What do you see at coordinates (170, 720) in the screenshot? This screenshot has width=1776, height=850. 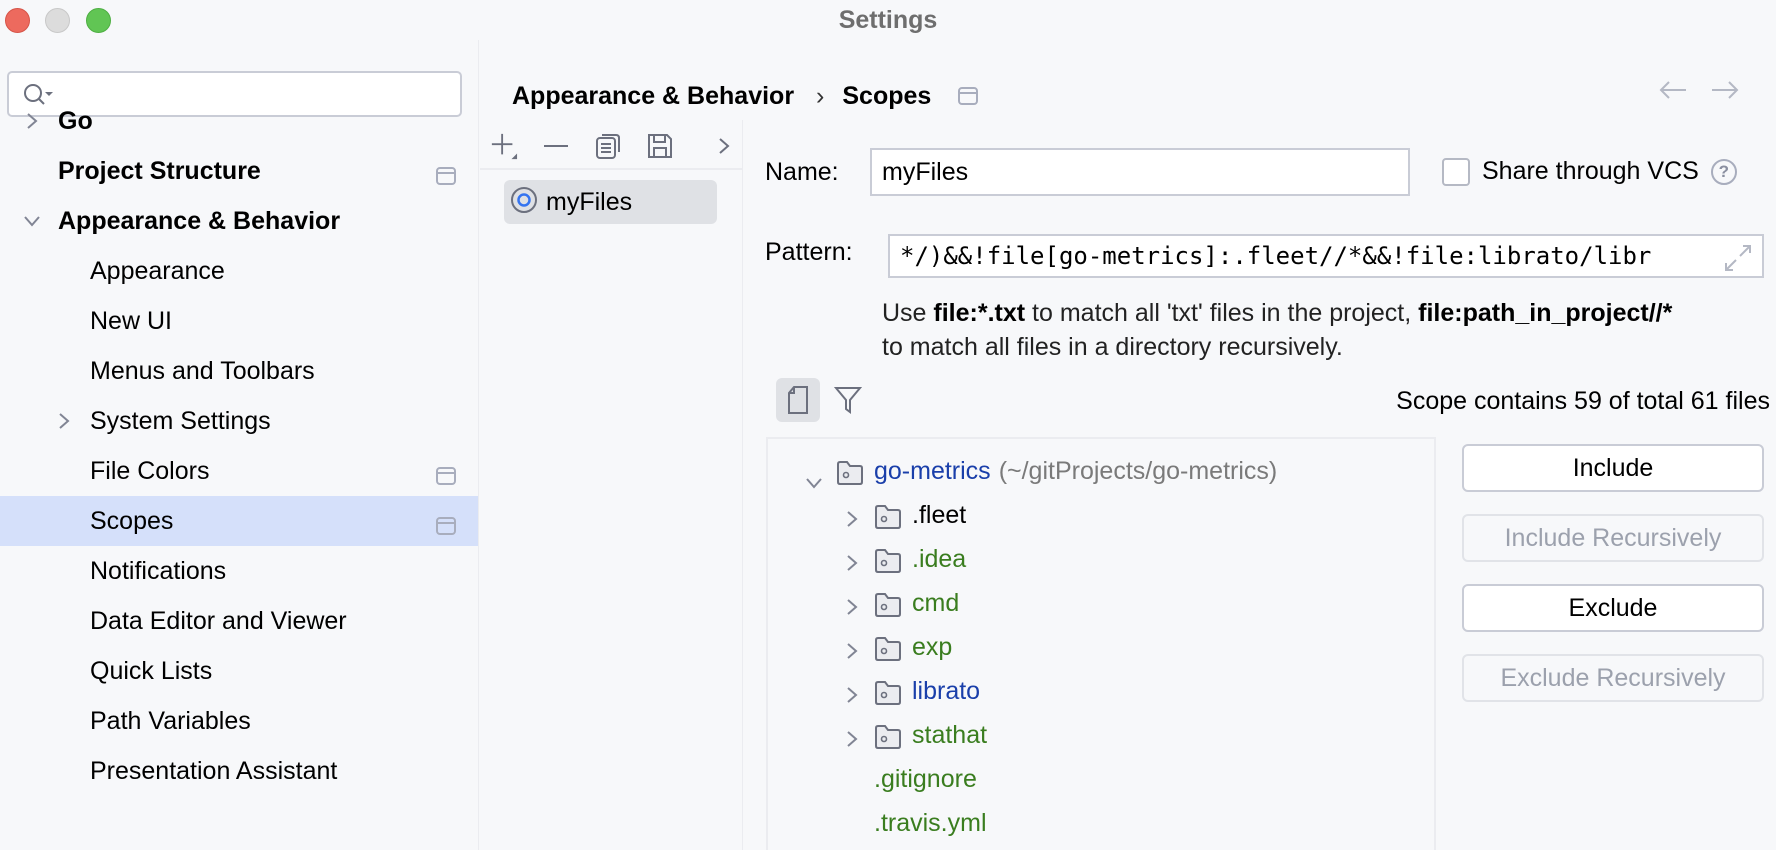 I see `sidebar-item-label: Path Variables` at bounding box center [170, 720].